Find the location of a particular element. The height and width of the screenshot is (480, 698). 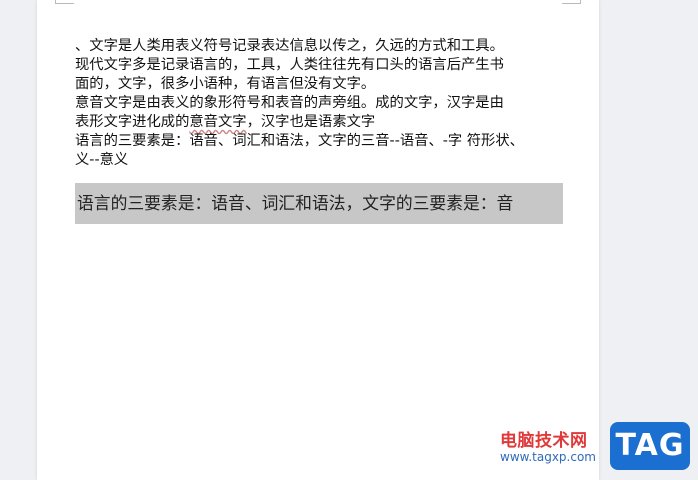

text-line-5-part-1: 表形文字进化成的 is located at coordinates (132, 122).